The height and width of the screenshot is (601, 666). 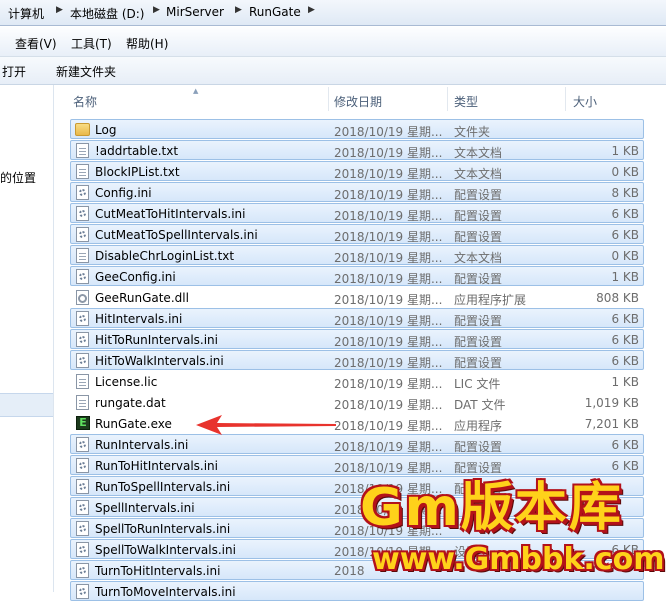 I want to click on menu-tools: 工具(T), so click(x=91, y=43).